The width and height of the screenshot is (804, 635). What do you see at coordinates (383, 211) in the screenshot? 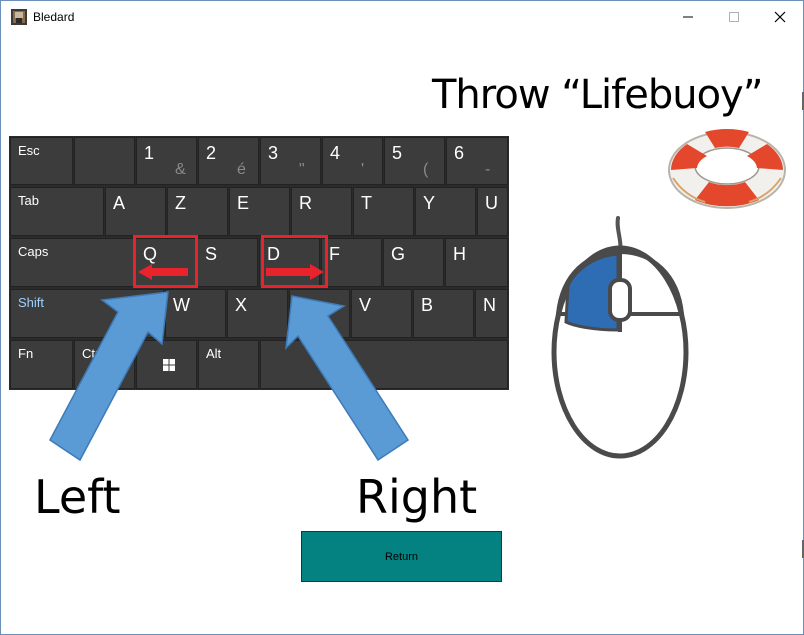
I see `key-t: T` at bounding box center [383, 211].